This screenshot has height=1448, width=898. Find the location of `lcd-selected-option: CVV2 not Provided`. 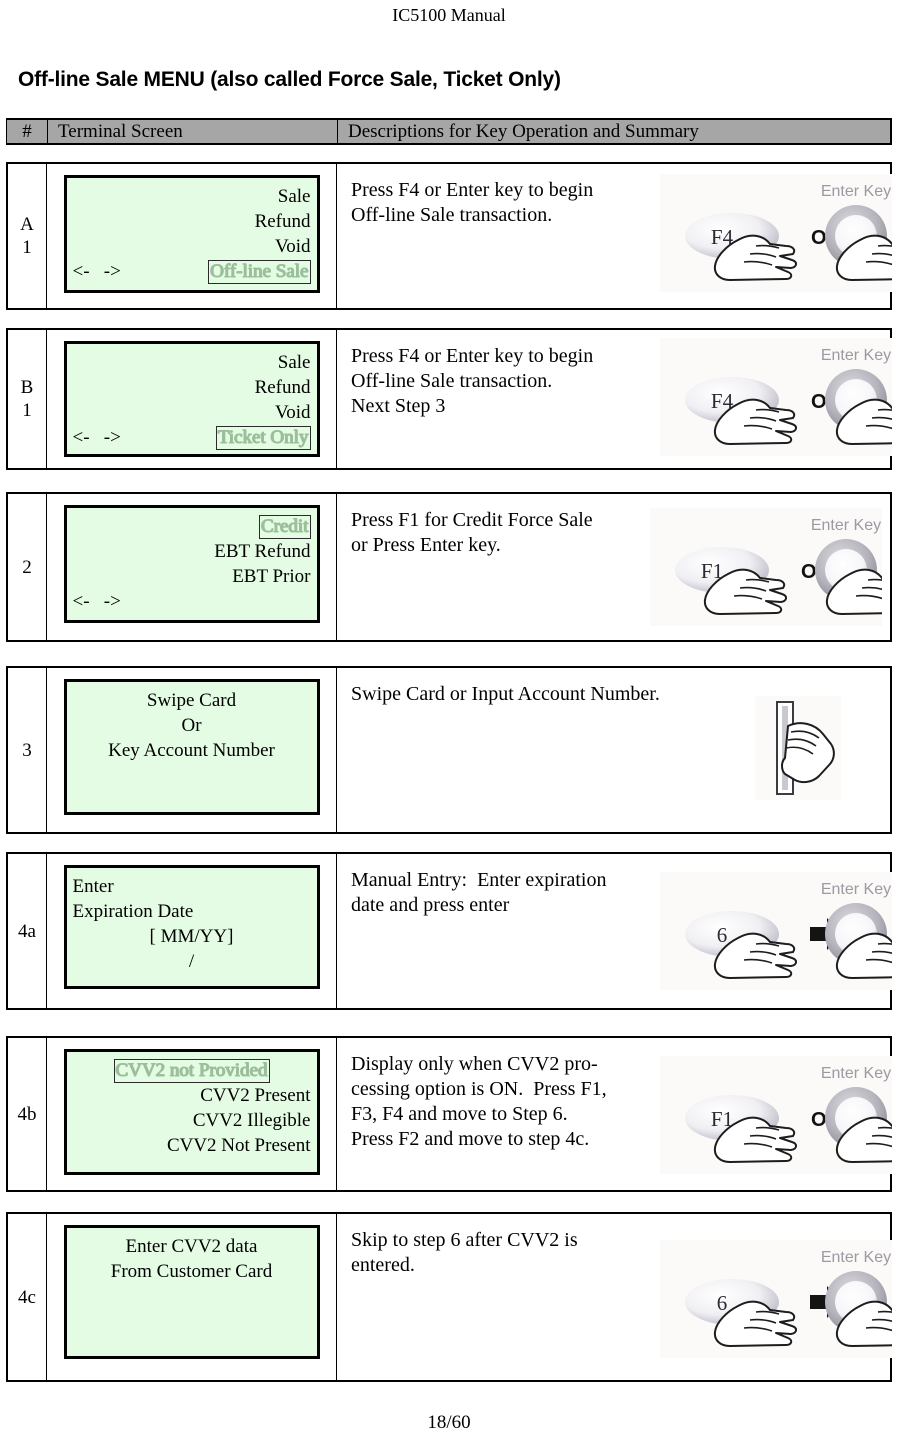

lcd-selected-option: CVV2 not Provided is located at coordinates (191, 1071).